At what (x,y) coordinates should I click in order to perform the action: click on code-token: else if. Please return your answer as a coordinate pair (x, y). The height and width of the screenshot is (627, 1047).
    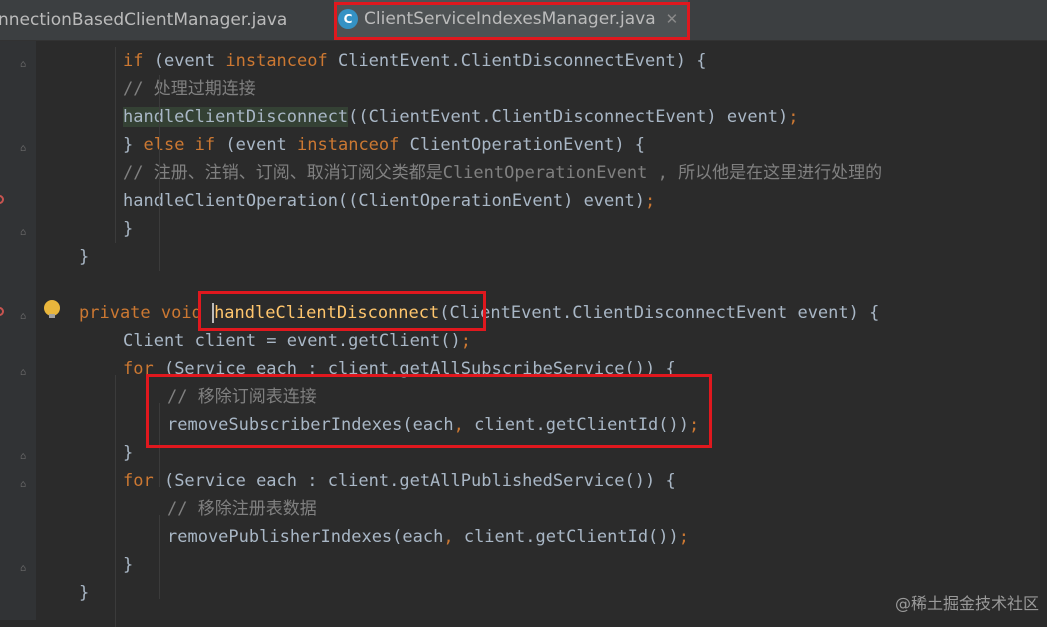
    Looking at the image, I should click on (179, 145).